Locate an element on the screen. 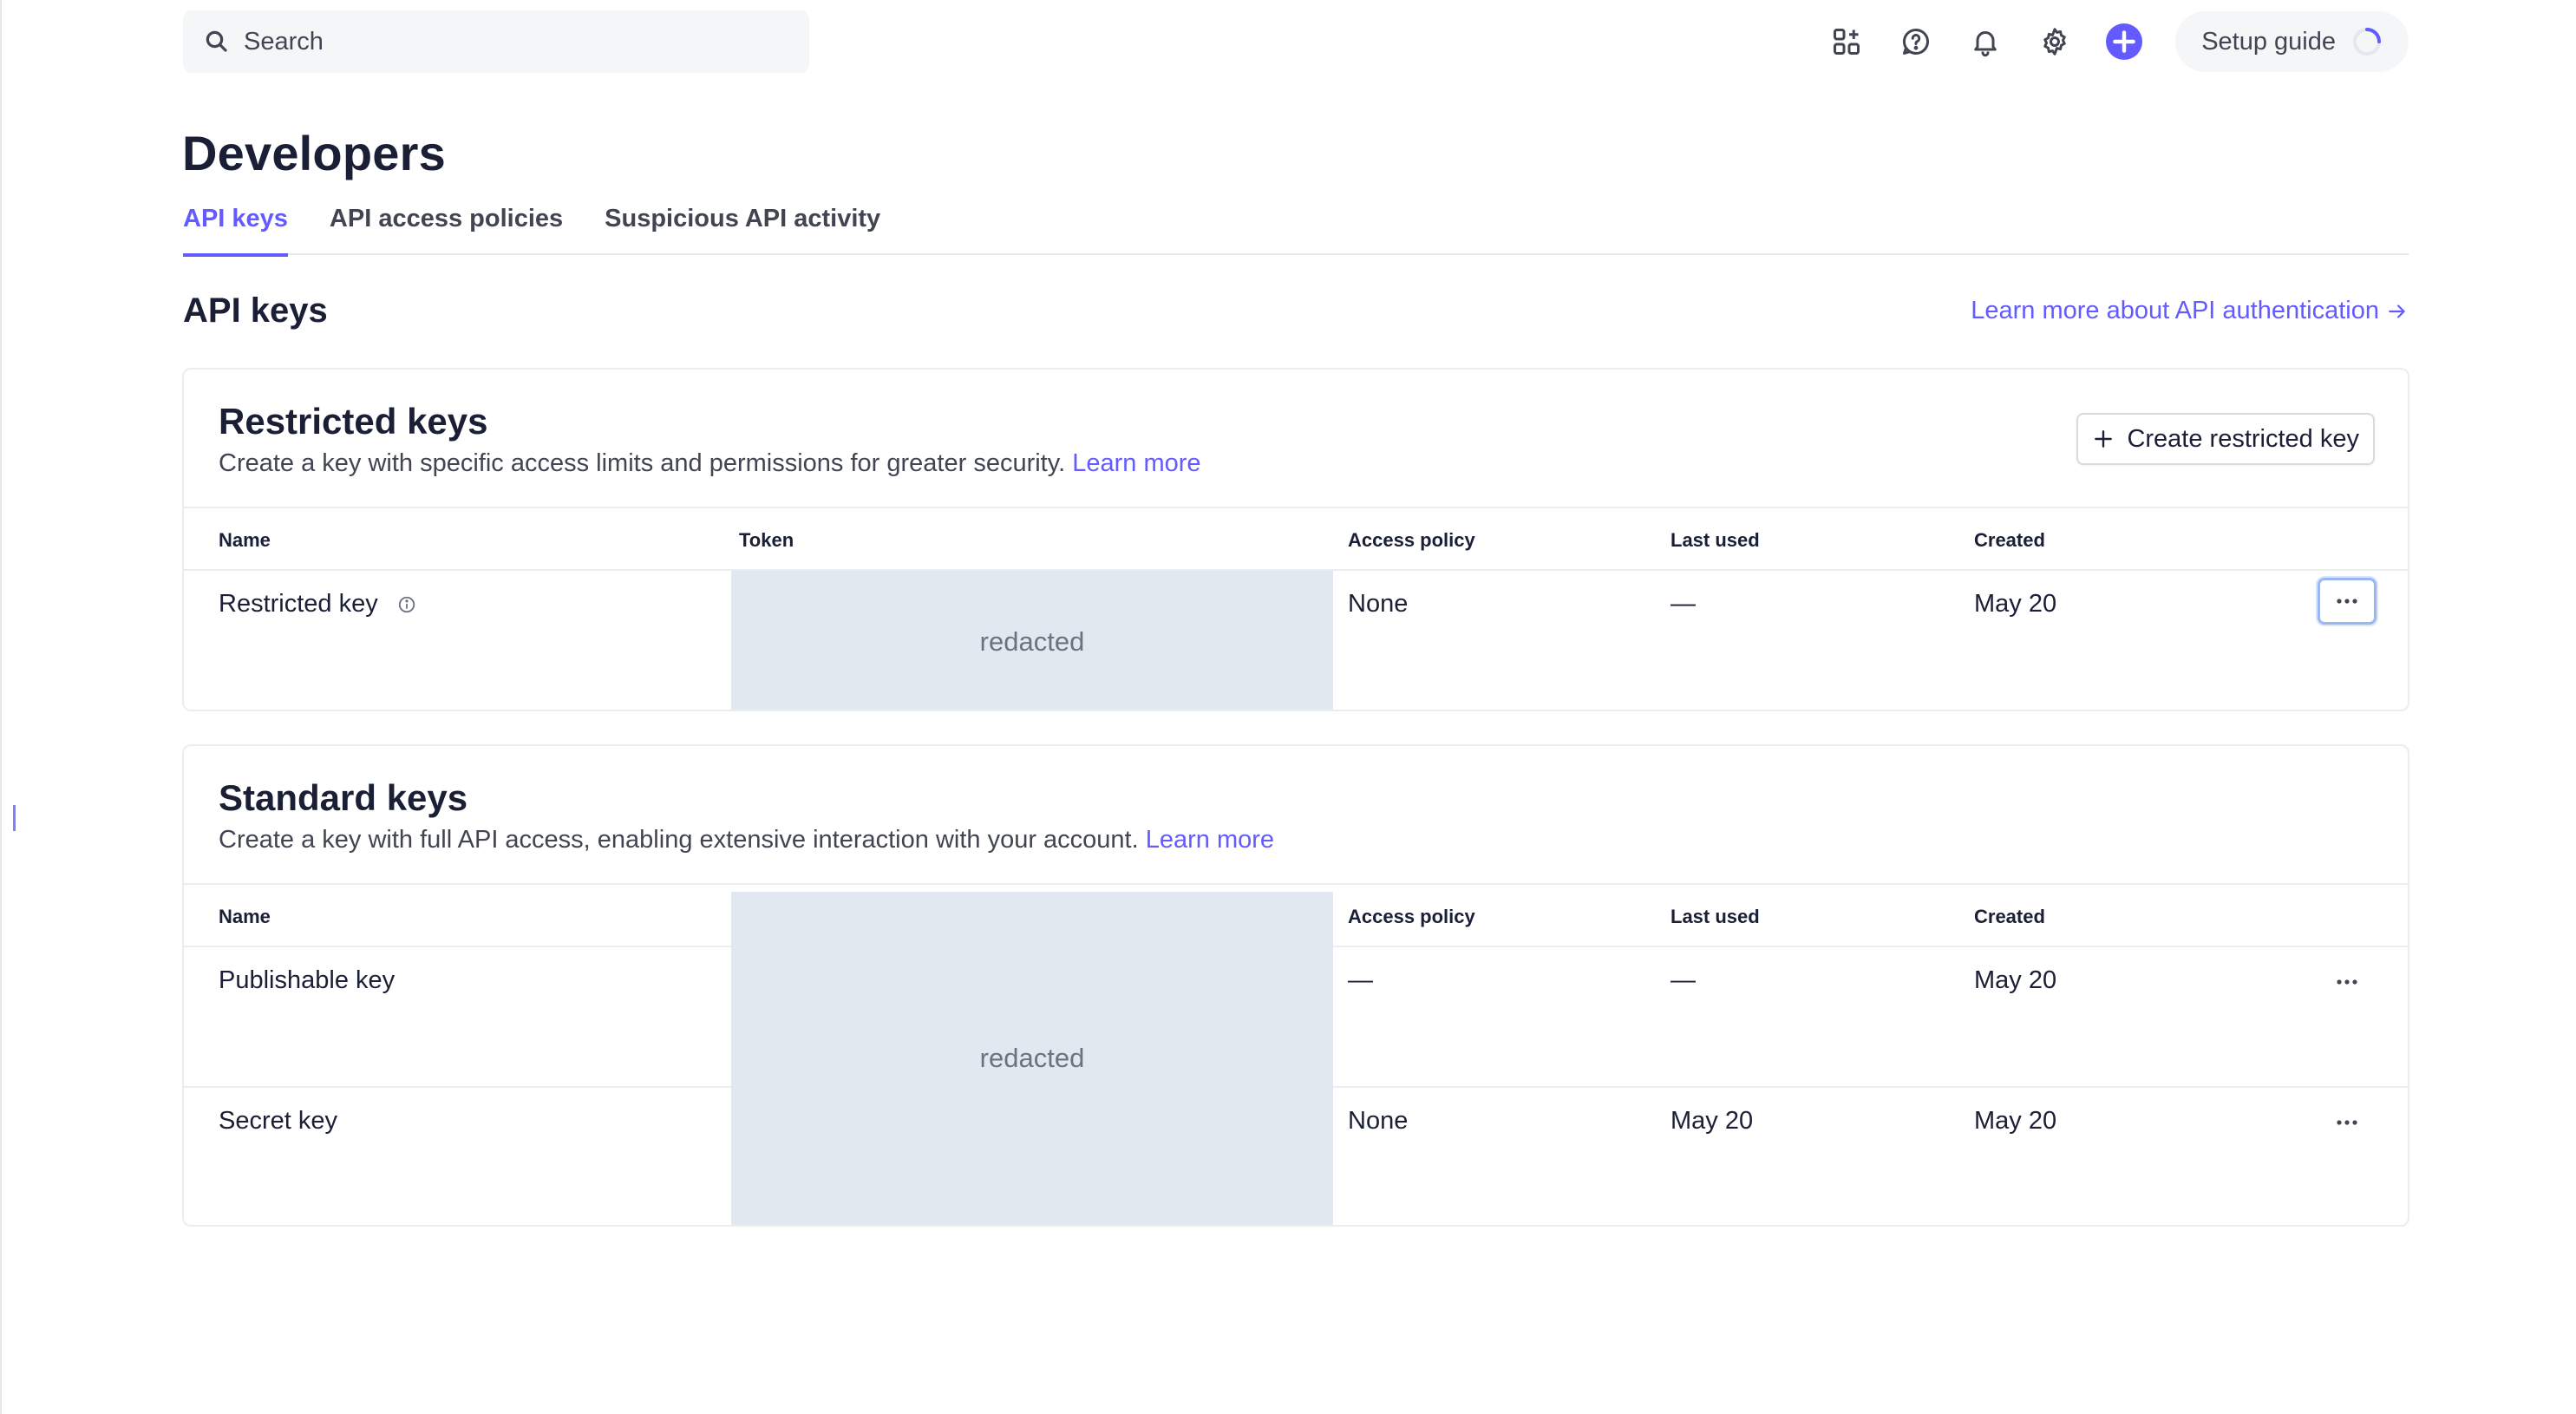  progress-ring-icon is located at coordinates (2367, 42).